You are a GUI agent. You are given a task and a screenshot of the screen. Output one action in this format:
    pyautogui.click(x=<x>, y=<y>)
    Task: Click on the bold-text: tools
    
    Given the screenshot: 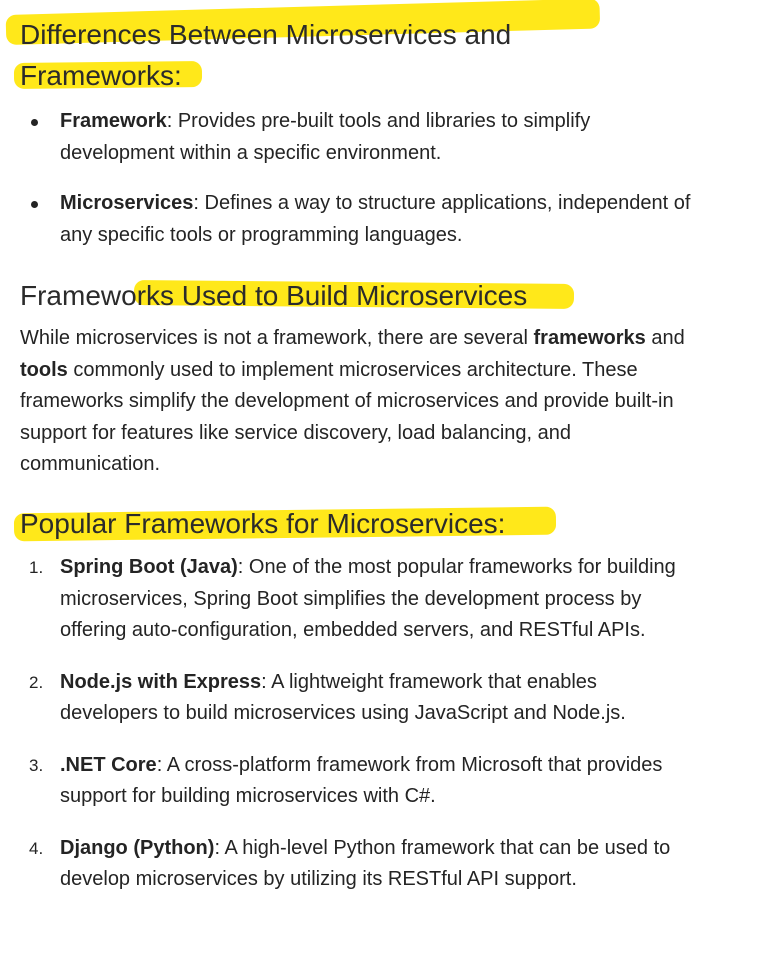 What is the action you would take?
    pyautogui.click(x=44, y=369)
    